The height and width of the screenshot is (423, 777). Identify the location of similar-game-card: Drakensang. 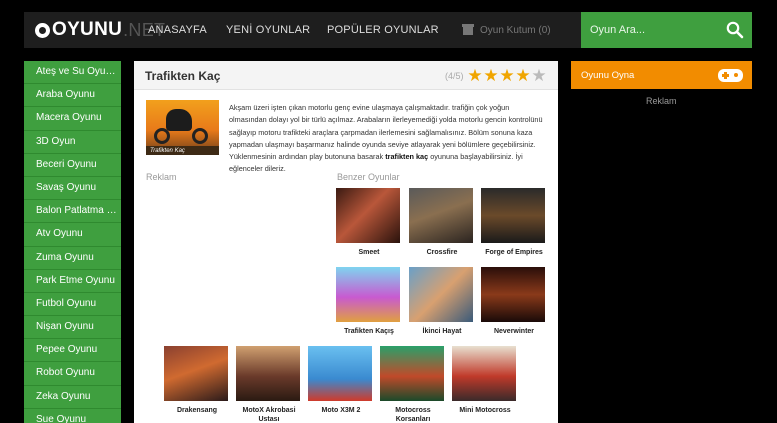
(197, 380).